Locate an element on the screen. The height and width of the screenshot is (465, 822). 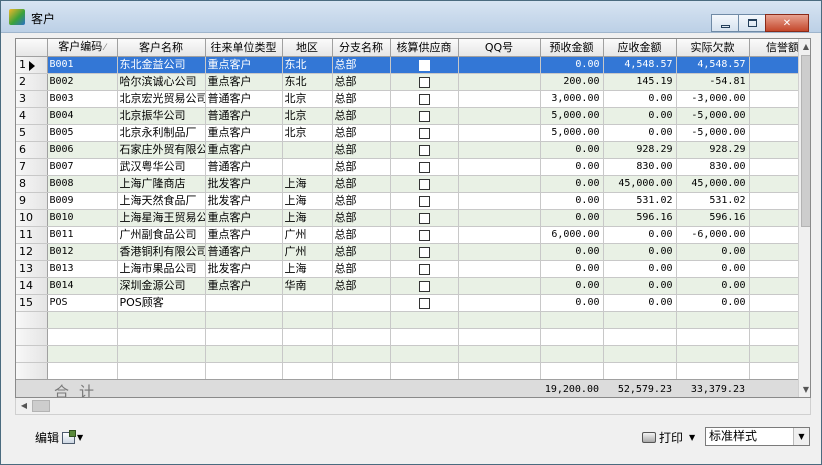
vertical-scroll-thumb is located at coordinates (805, 141).